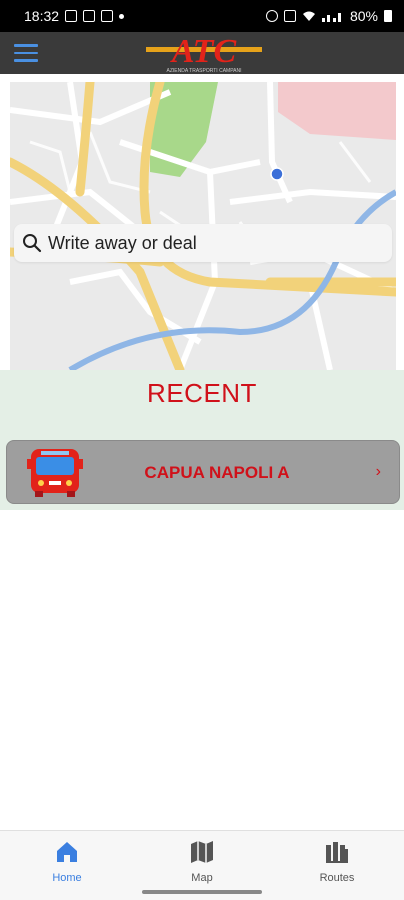 Image resolution: width=404 pixels, height=900 pixels. I want to click on recent-route-card: CAPUA NAPOLI A ›, so click(203, 472).